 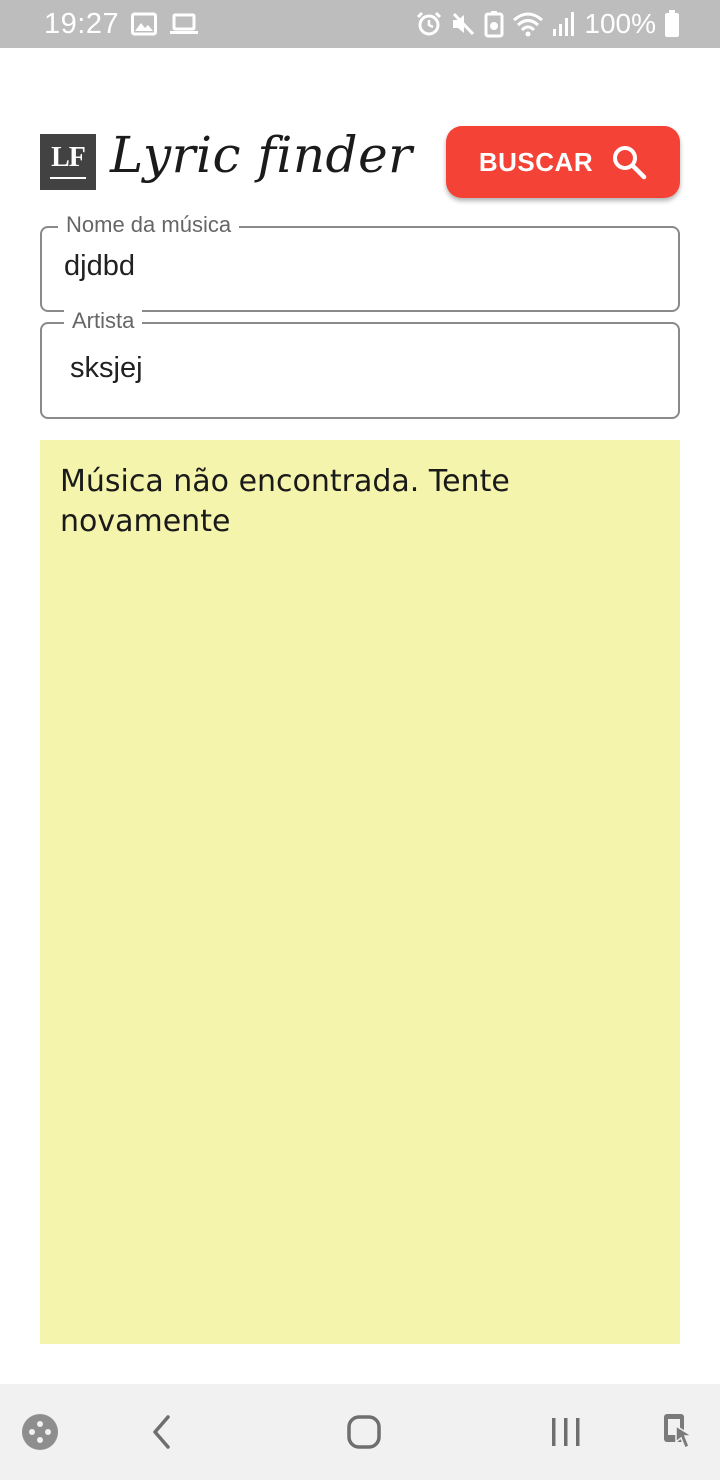 I want to click on status-bar-left: 19:27, so click(x=121, y=24).